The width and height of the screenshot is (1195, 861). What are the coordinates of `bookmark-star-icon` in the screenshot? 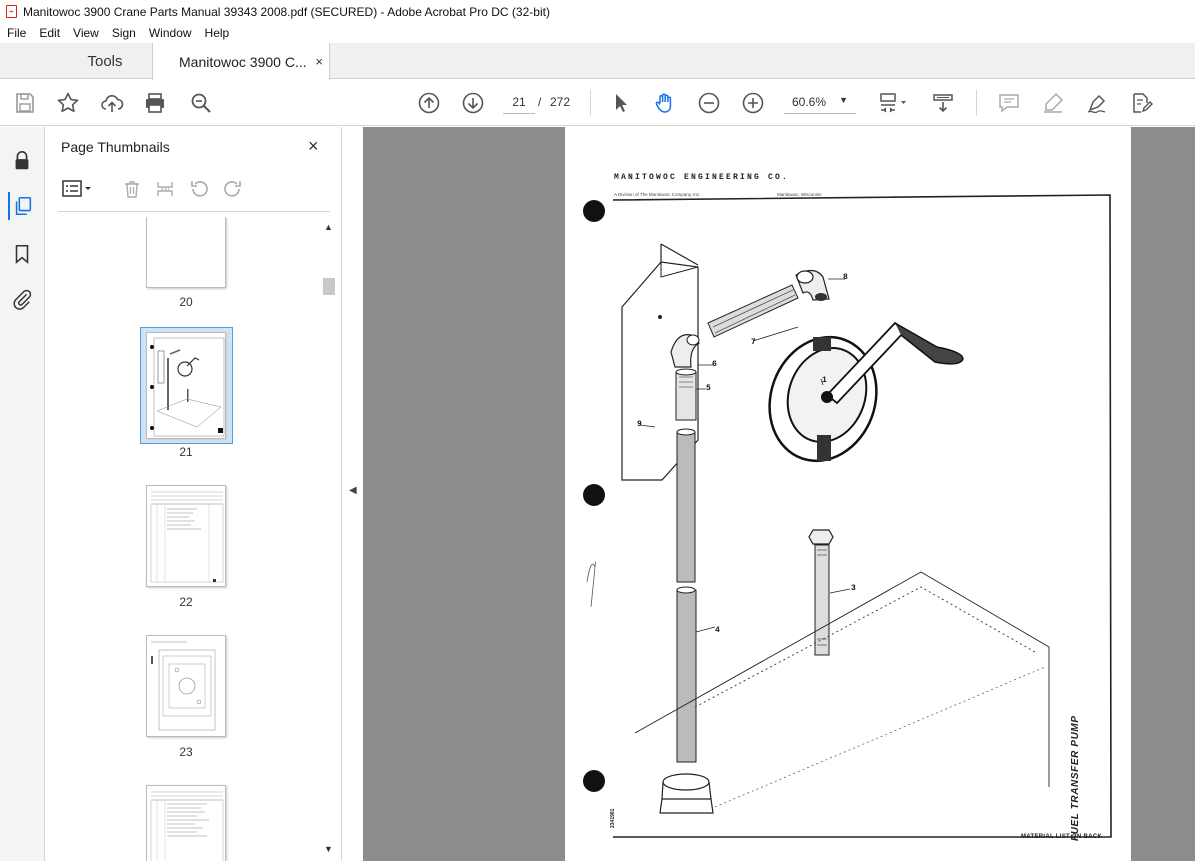 It's located at (68, 103).